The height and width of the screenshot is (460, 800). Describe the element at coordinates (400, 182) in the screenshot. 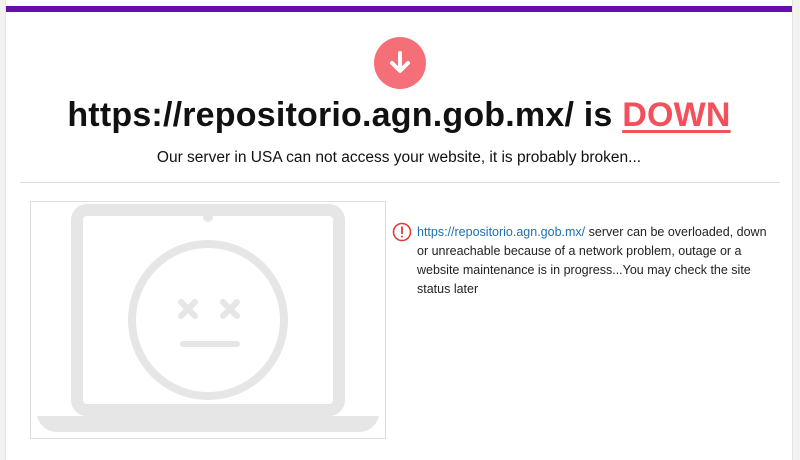

I see `divider` at that location.